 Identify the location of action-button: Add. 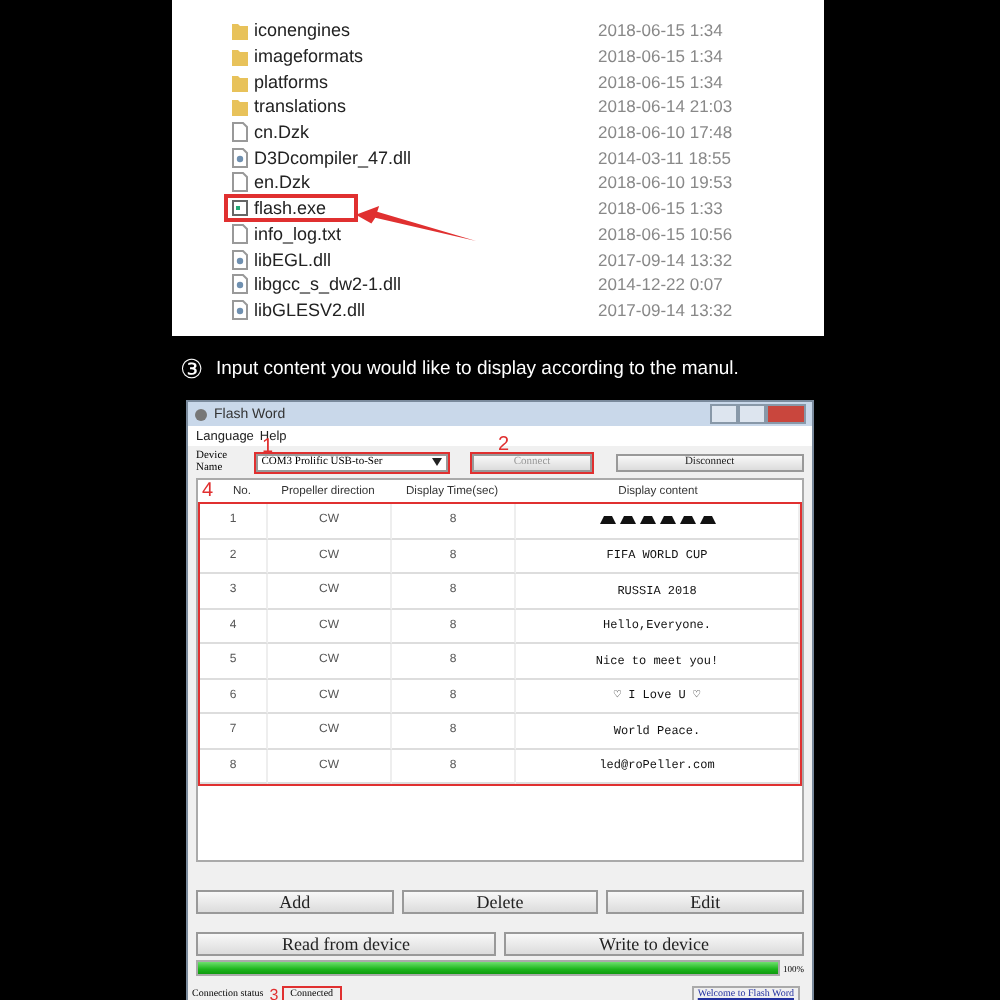
(295, 902).